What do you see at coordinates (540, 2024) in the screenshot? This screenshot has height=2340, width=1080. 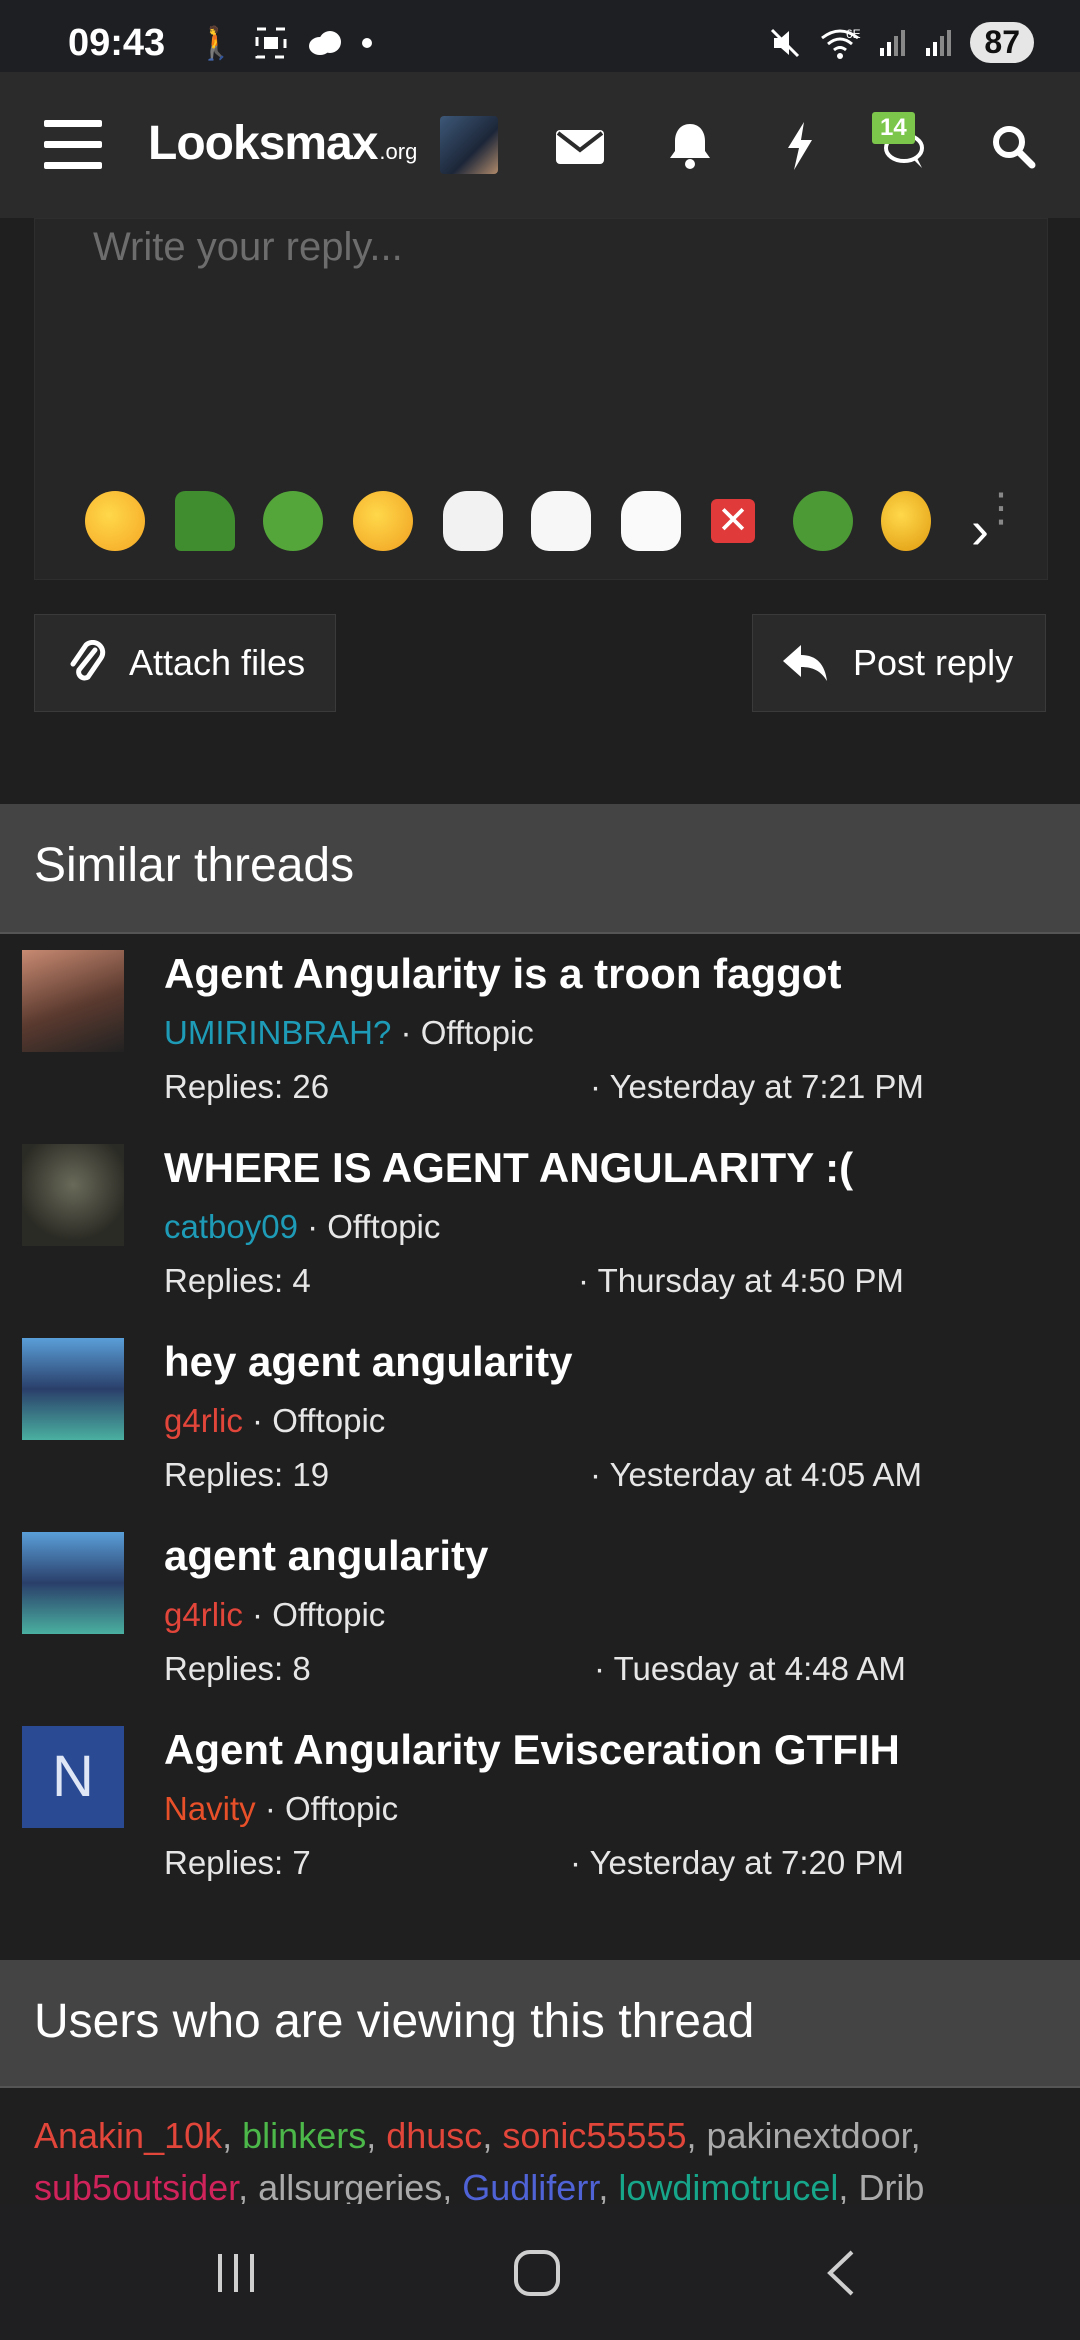 I see `viewers-header: Users who are viewing this thread` at bounding box center [540, 2024].